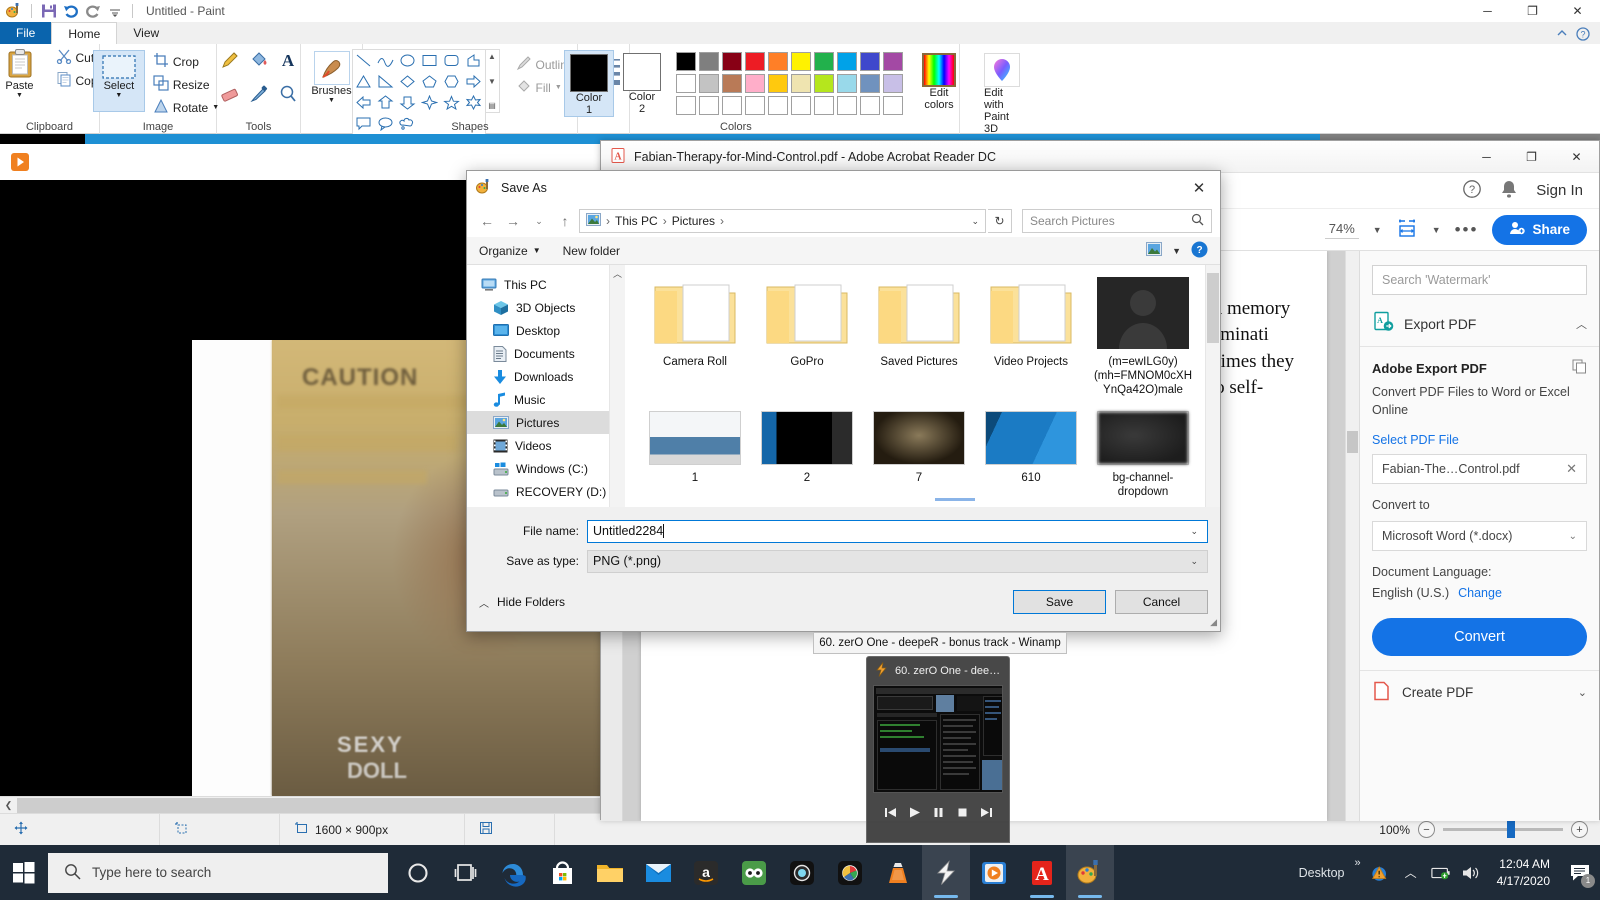  What do you see at coordinates (591, 251) in the screenshot?
I see `new-folder-button: New folder` at bounding box center [591, 251].